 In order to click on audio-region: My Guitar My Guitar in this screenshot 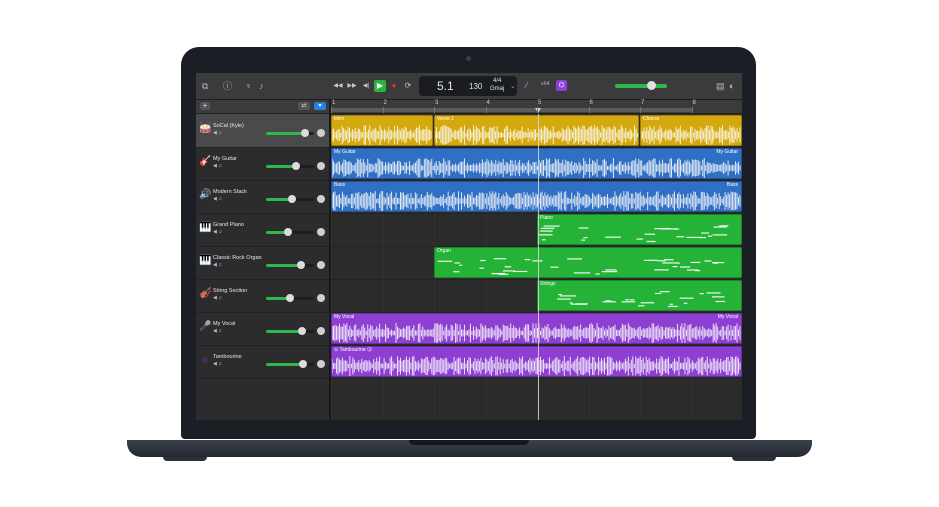, I will do `click(536, 163)`.